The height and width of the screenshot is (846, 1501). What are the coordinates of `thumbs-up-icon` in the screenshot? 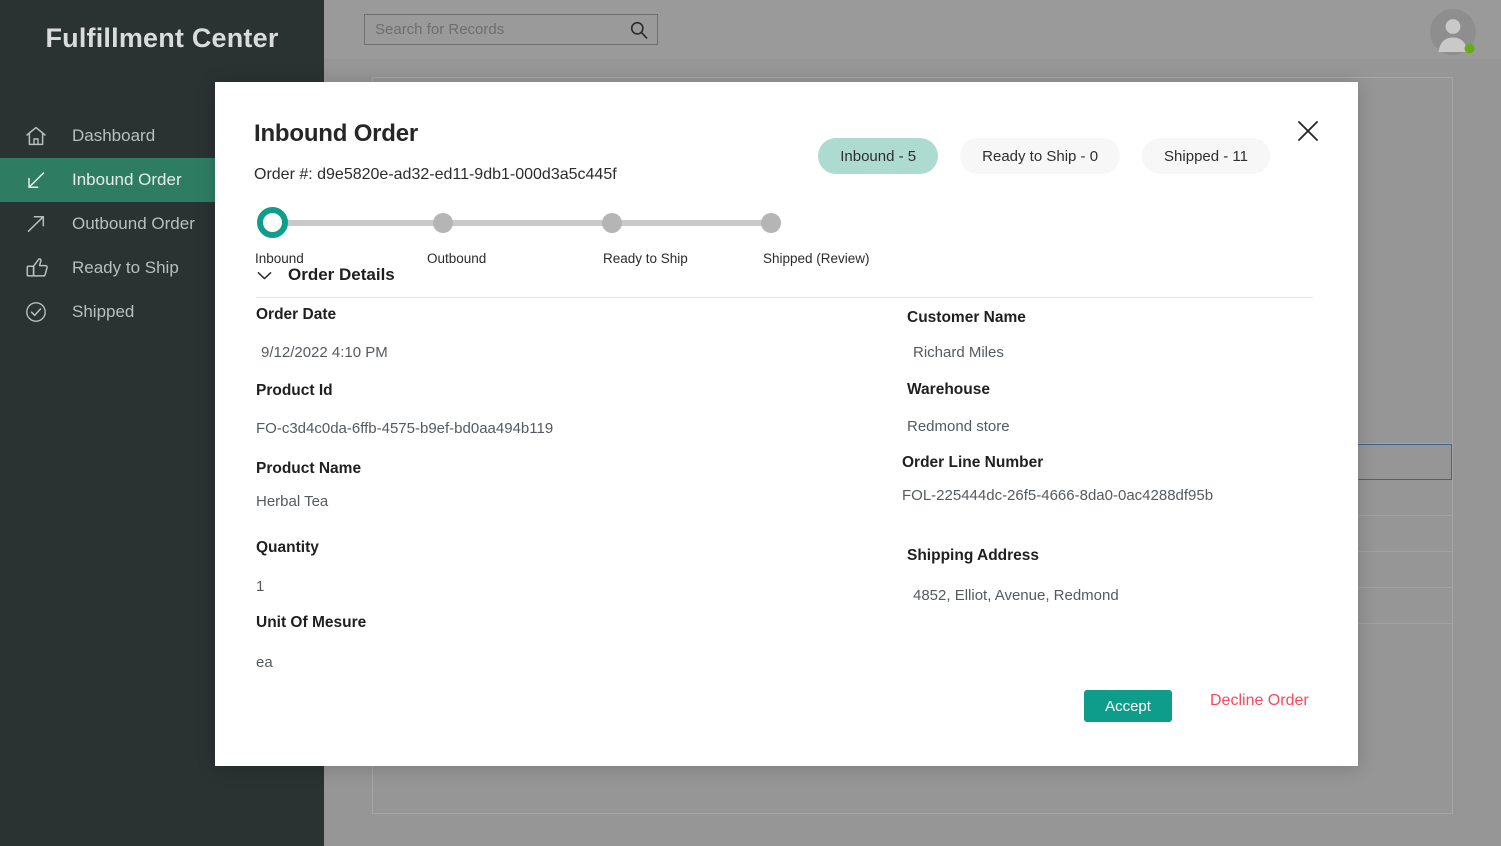 It's located at (44, 268).